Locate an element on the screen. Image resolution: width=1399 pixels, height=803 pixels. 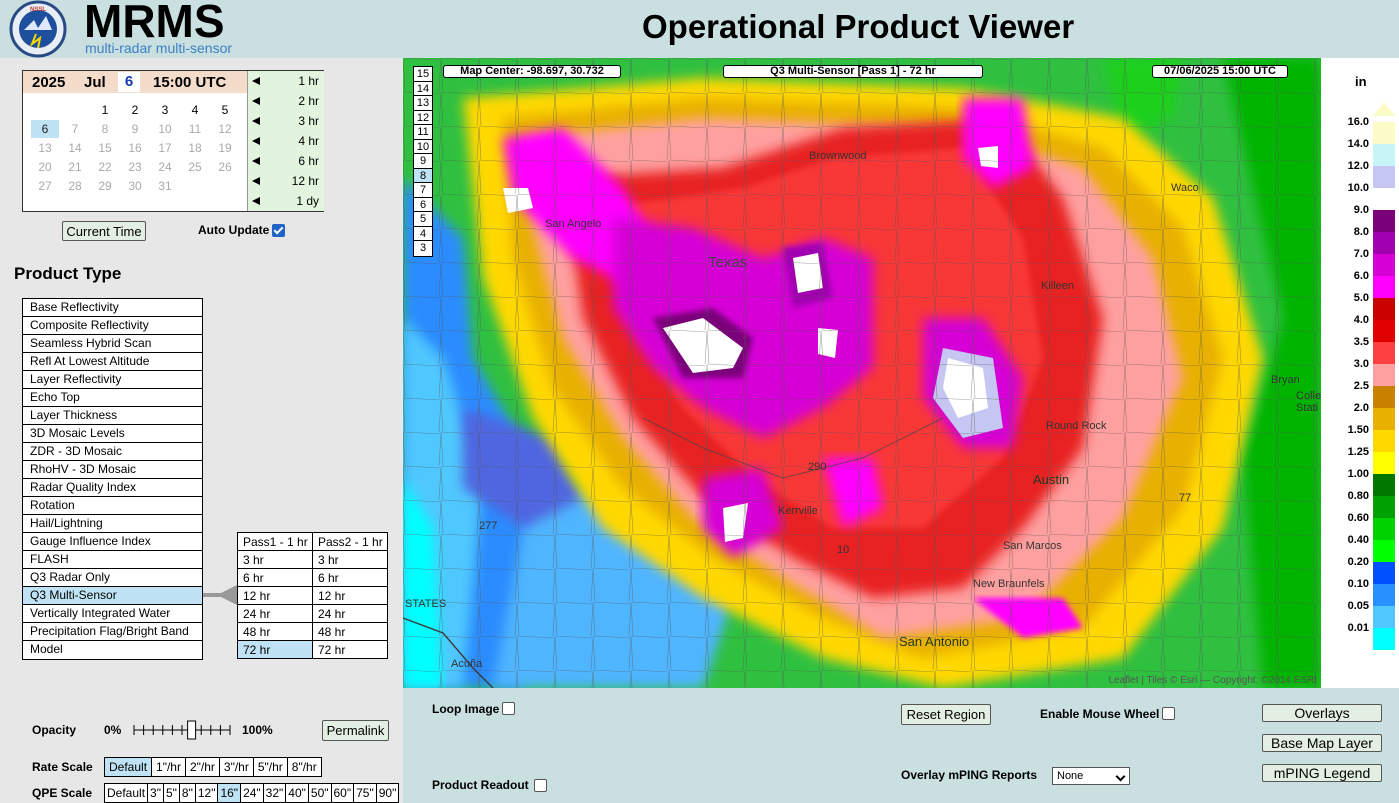
rate-scale-option: 2"/hr is located at coordinates (203, 767).